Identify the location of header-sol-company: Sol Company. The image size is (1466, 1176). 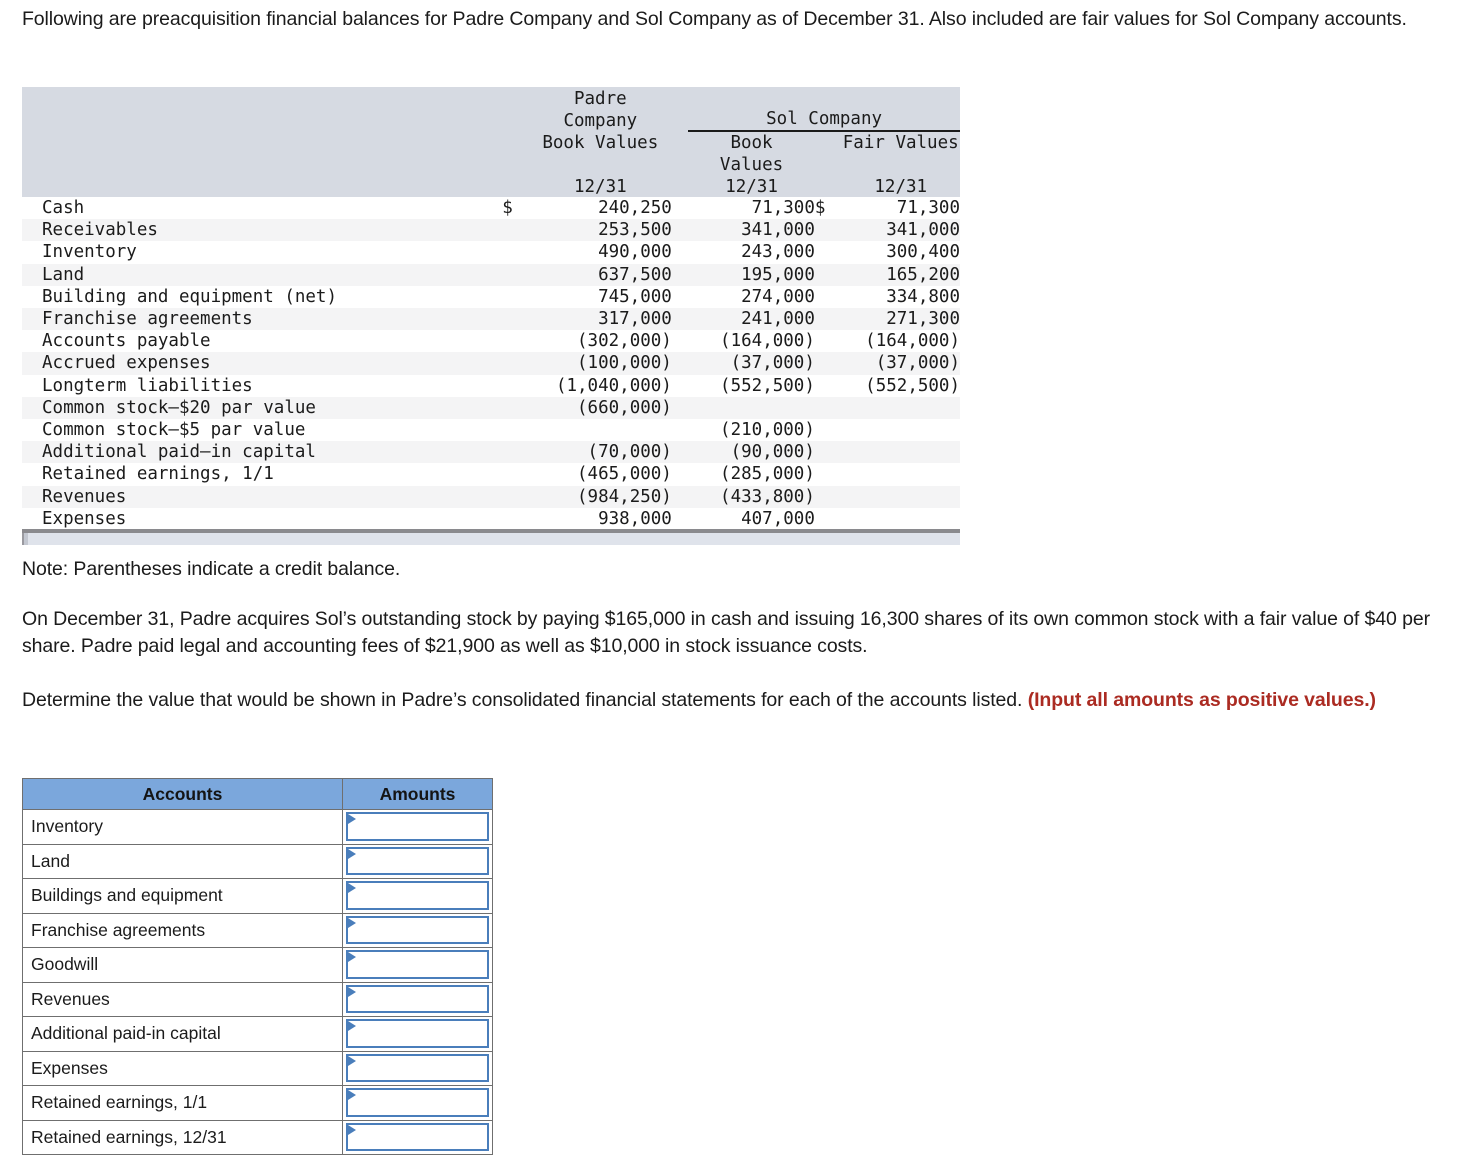
(824, 120).